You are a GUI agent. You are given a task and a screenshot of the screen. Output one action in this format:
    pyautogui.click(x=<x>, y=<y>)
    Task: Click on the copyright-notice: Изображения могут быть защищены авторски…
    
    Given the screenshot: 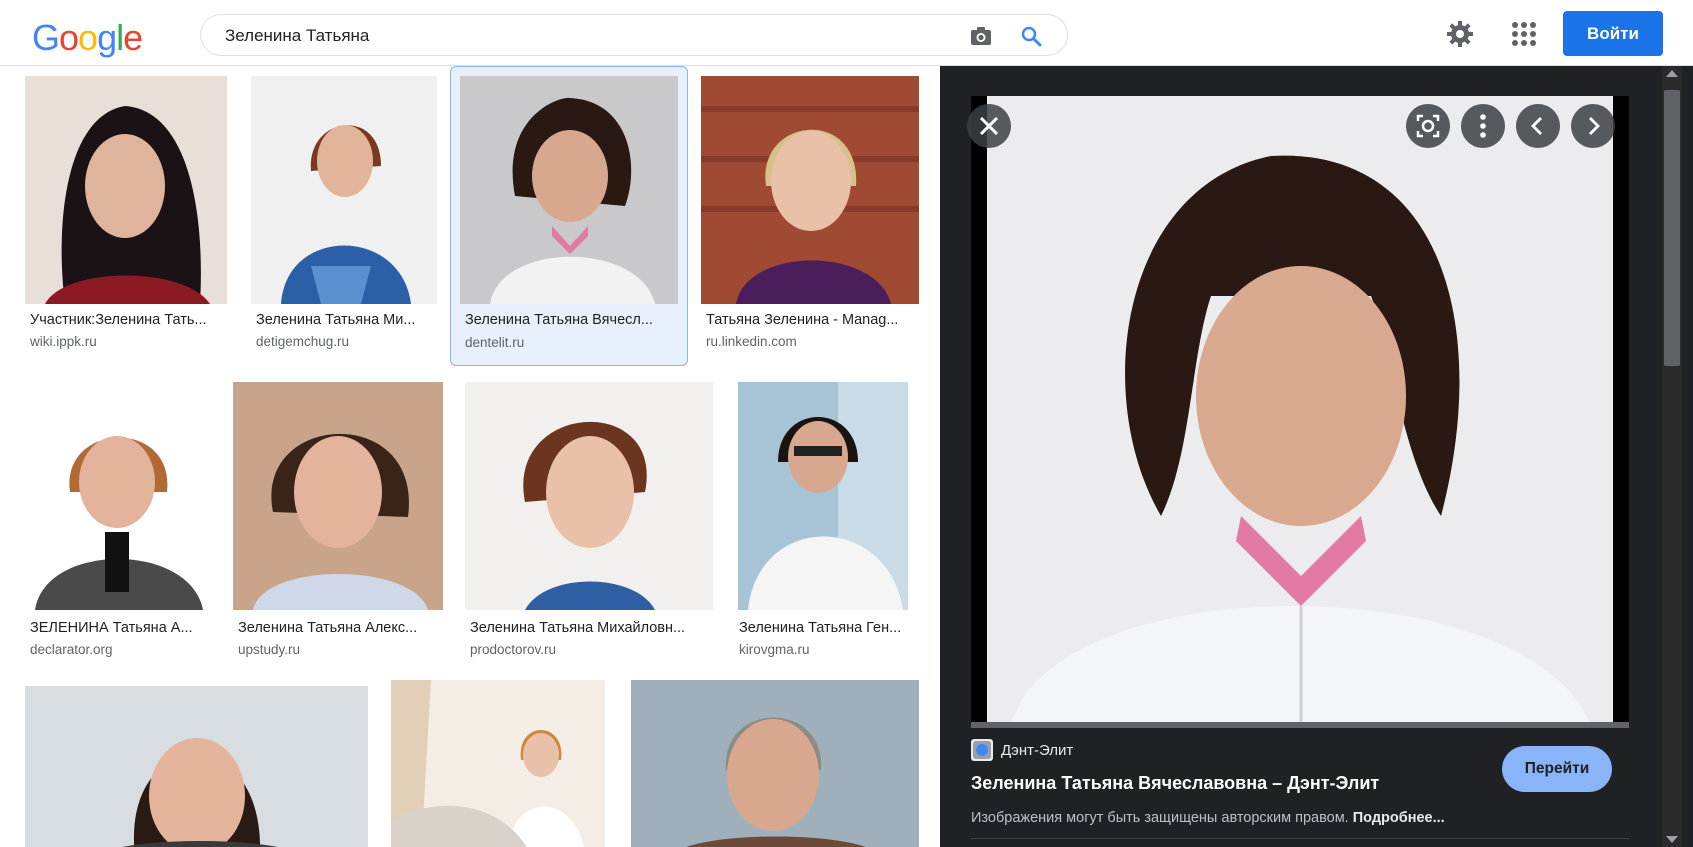 What is the action you would take?
    pyautogui.click(x=1208, y=818)
    